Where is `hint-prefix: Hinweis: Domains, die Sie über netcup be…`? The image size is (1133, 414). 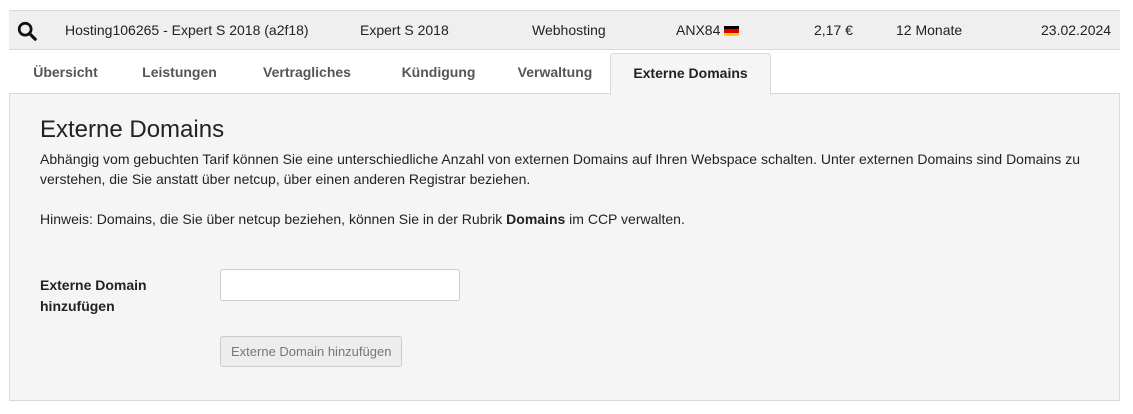 hint-prefix: Hinweis: Domains, die Sie über netcup be… is located at coordinates (273, 219).